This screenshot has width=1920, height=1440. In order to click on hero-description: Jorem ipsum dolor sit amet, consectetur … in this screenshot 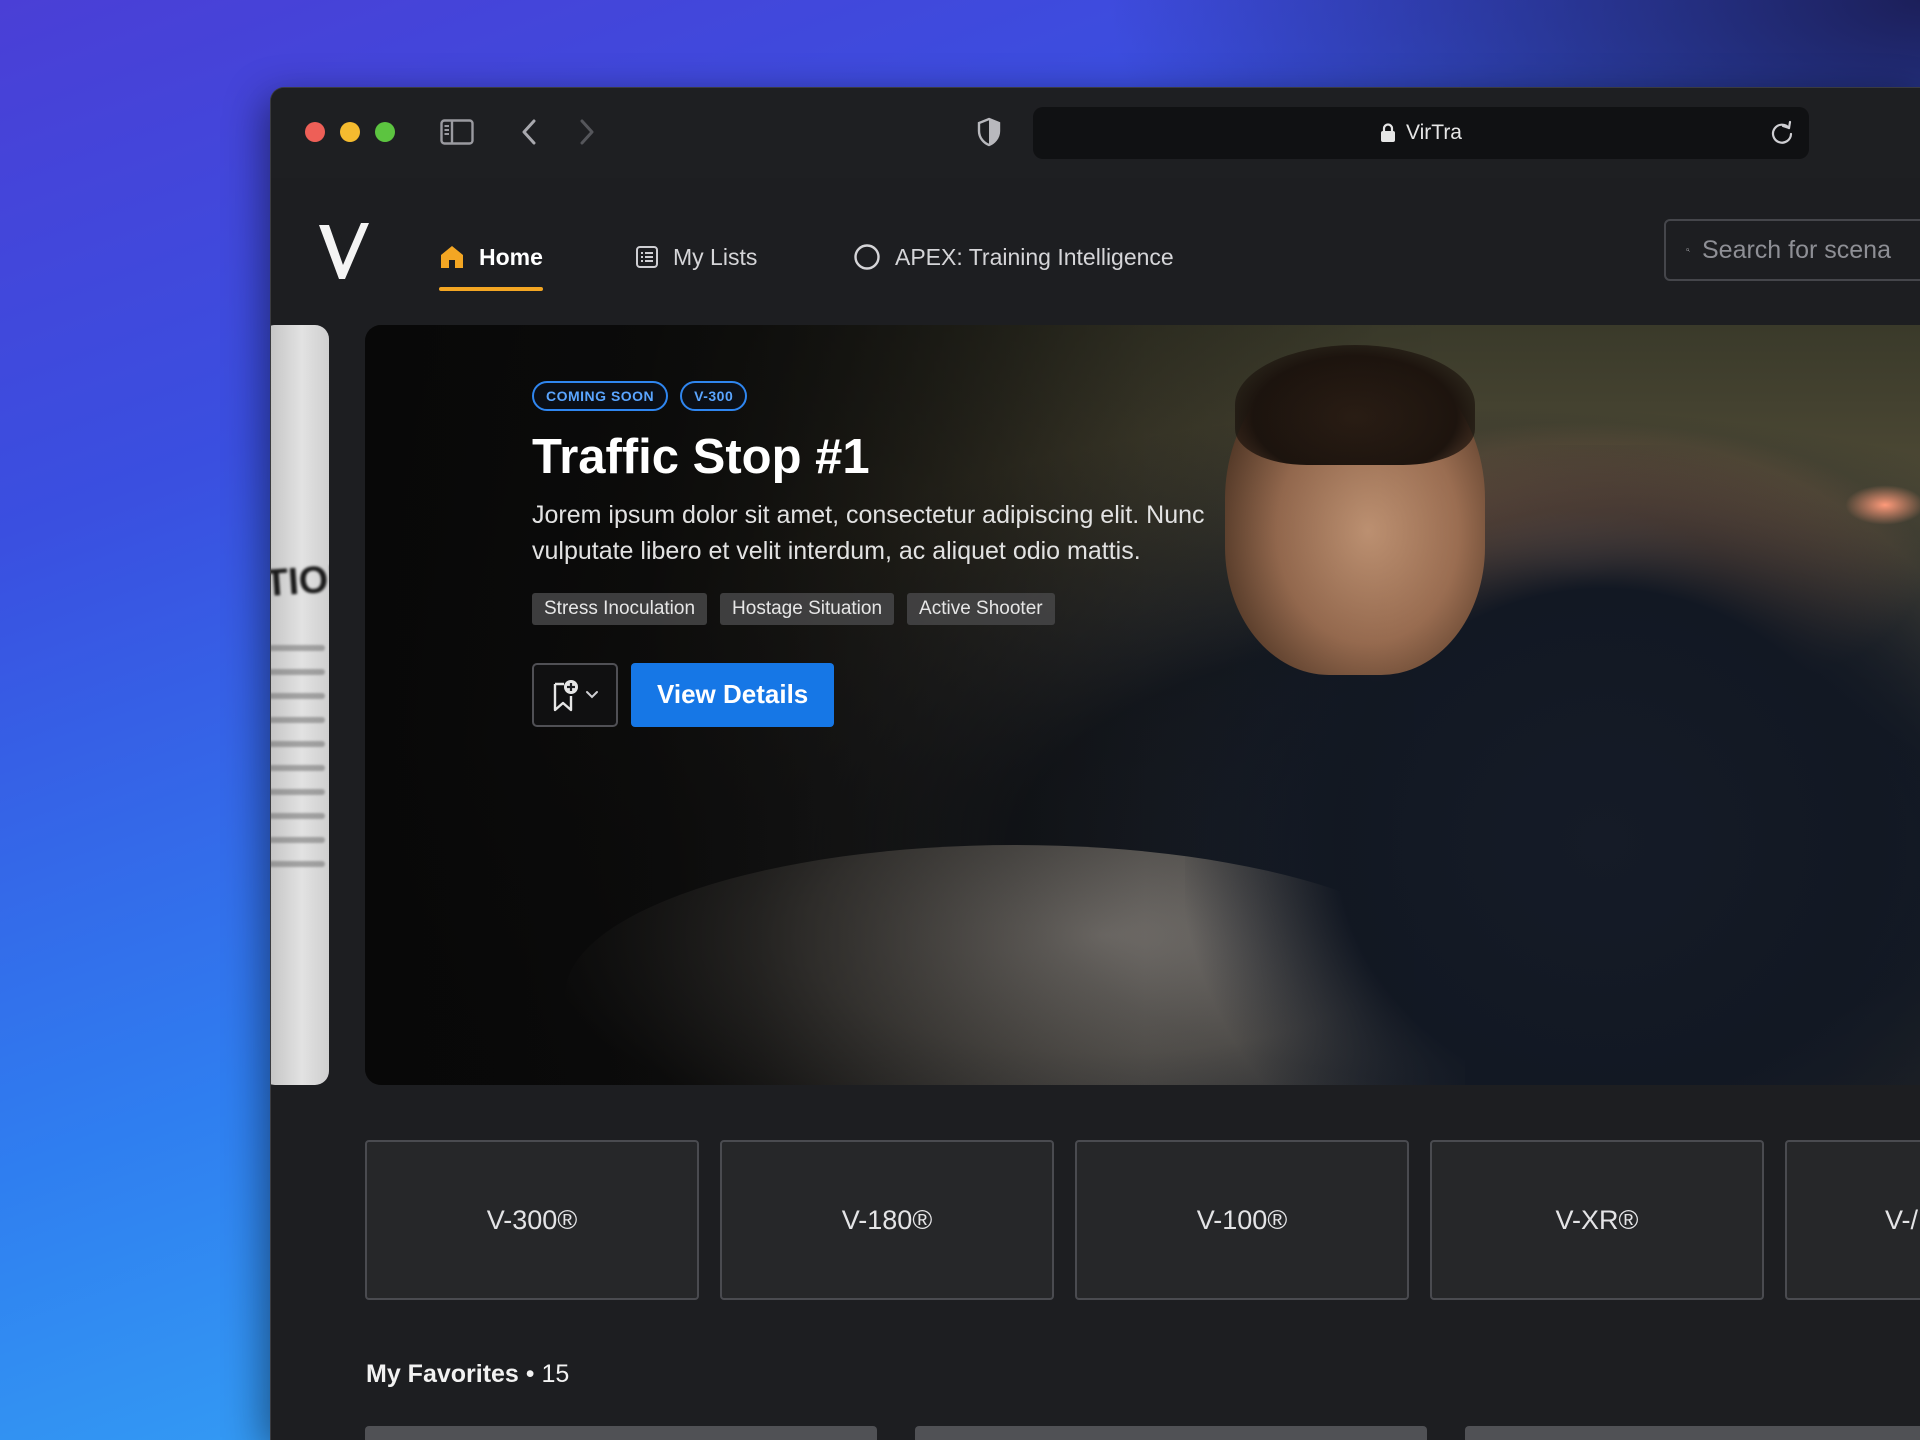, I will do `click(868, 532)`.